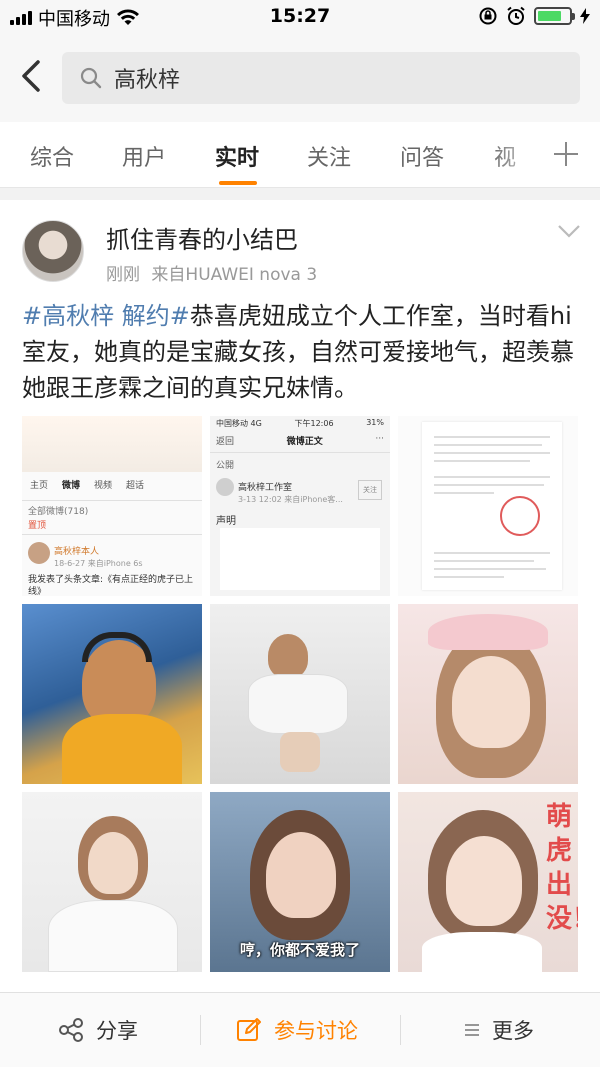  I want to click on beret, so click(488, 632).